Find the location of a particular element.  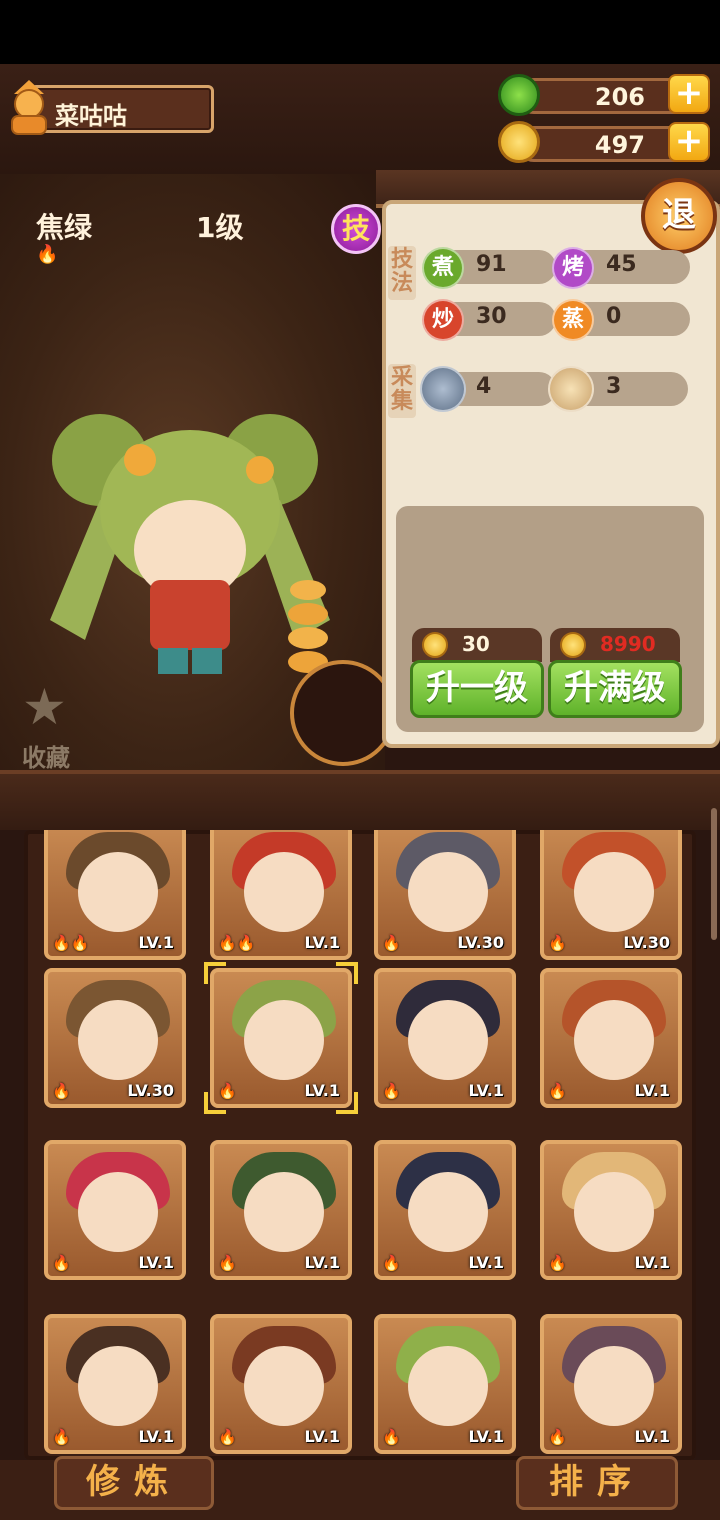

upgrade-one-button: 升一级 is located at coordinates (477, 689).